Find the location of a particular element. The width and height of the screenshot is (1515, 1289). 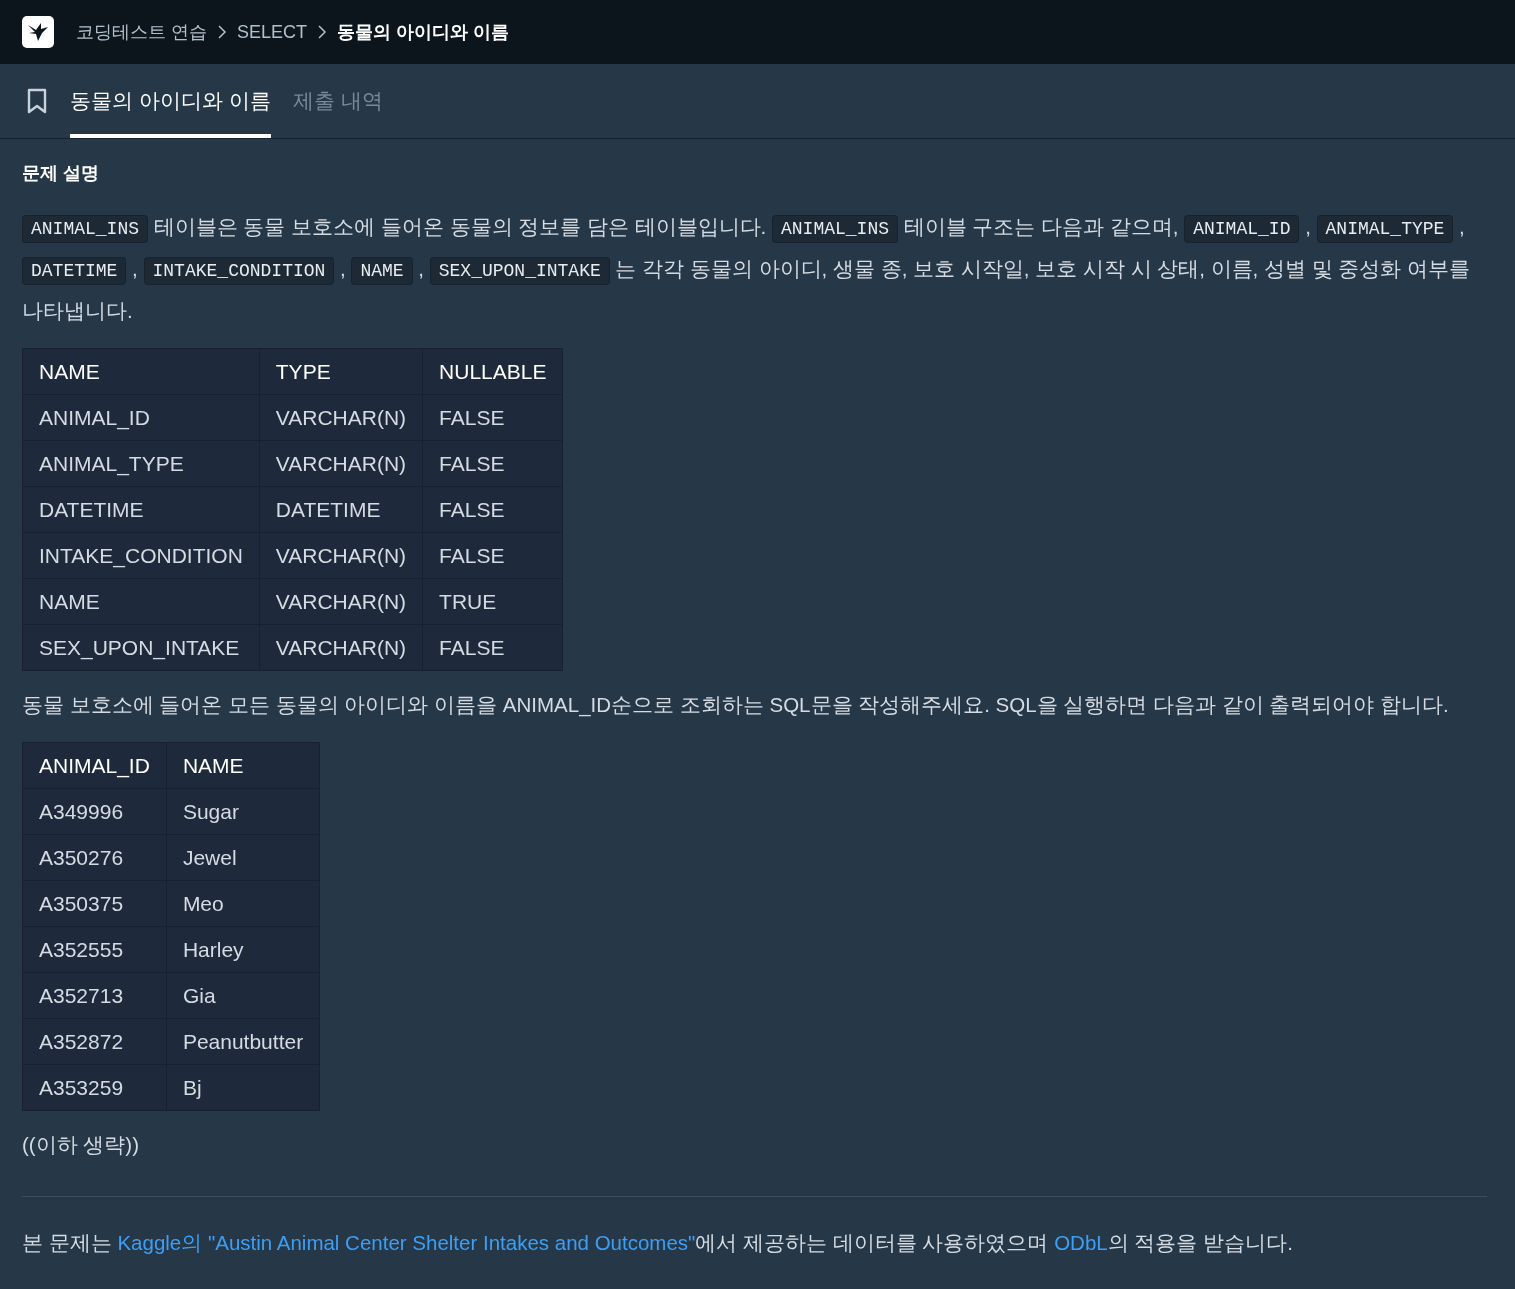

table-cell: A349996 is located at coordinates (94, 811).